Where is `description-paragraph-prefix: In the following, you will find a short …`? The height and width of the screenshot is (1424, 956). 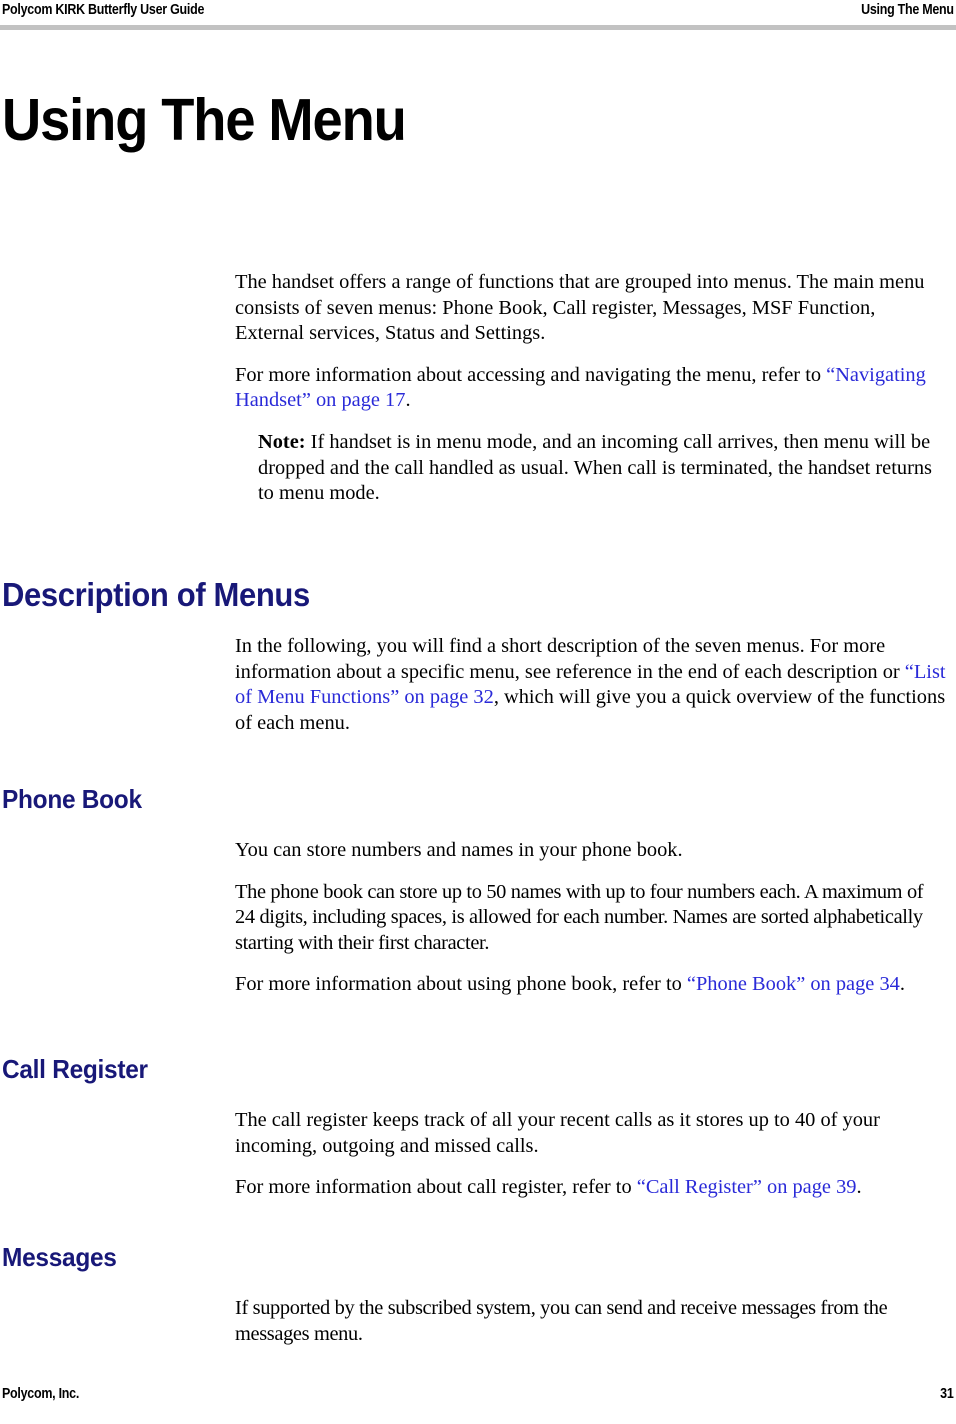 description-paragraph-prefix: In the following, you will find a short … is located at coordinates (570, 659).